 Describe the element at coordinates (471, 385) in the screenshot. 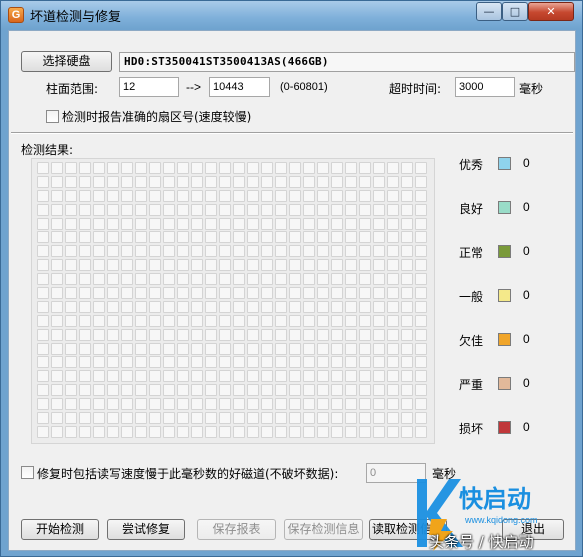

I see `legend-label: 严重` at that location.